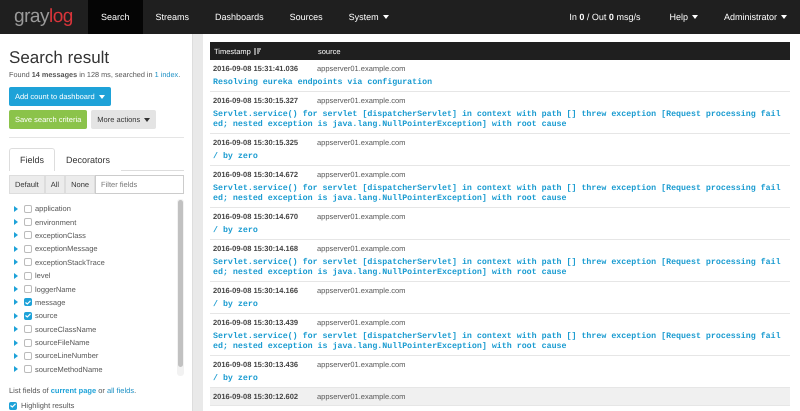 The image size is (800, 411). What do you see at coordinates (180, 287) in the screenshot?
I see `scrollbar` at bounding box center [180, 287].